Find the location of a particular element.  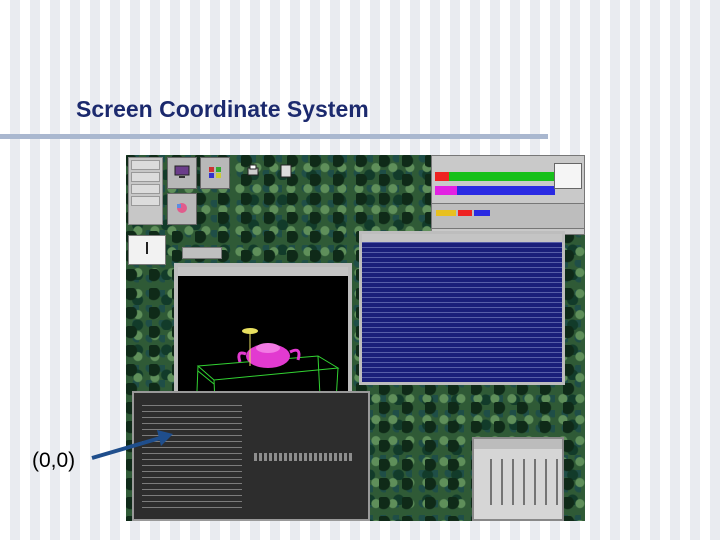

origin-label: (0,0) is located at coordinates (54, 460).